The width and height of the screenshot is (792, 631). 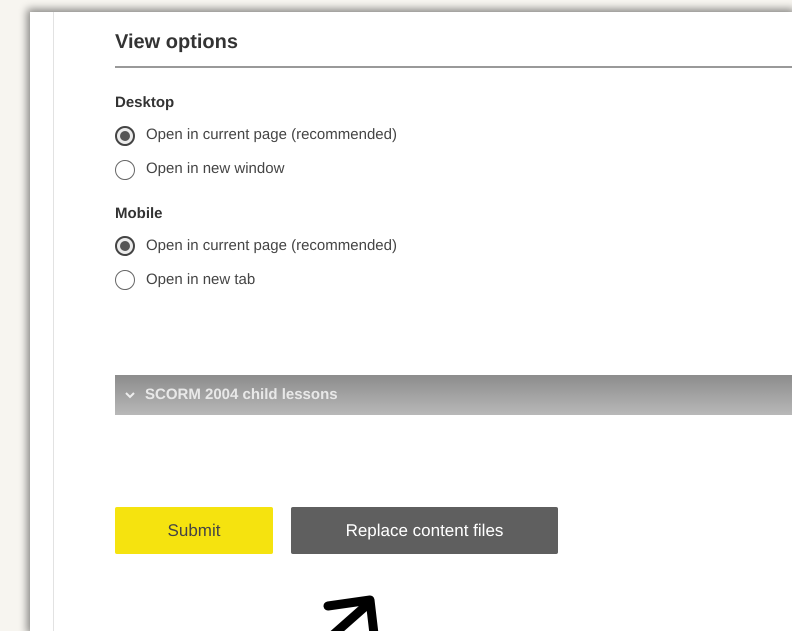 I want to click on replace-files-button: Replace content files, so click(x=424, y=530).